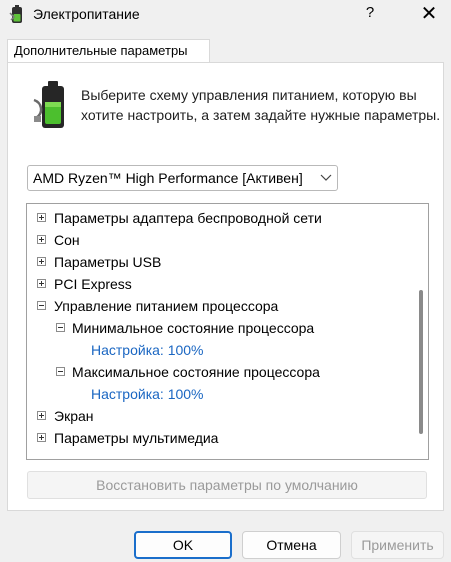 The height and width of the screenshot is (562, 451). Describe the element at coordinates (108, 51) in the screenshot. I see `tab-advanced-settings: Дополнительные параметры` at that location.